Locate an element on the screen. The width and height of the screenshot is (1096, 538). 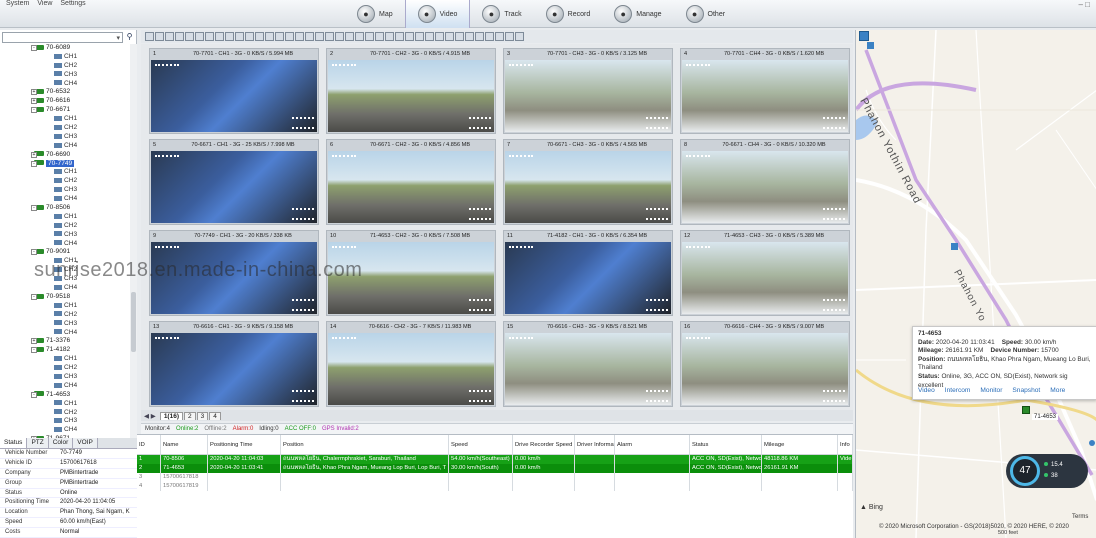
video-tile: 6 70-6671 - CH2 - 3G - 0 KB/S / 4.856 MB is located at coordinates (411, 182).